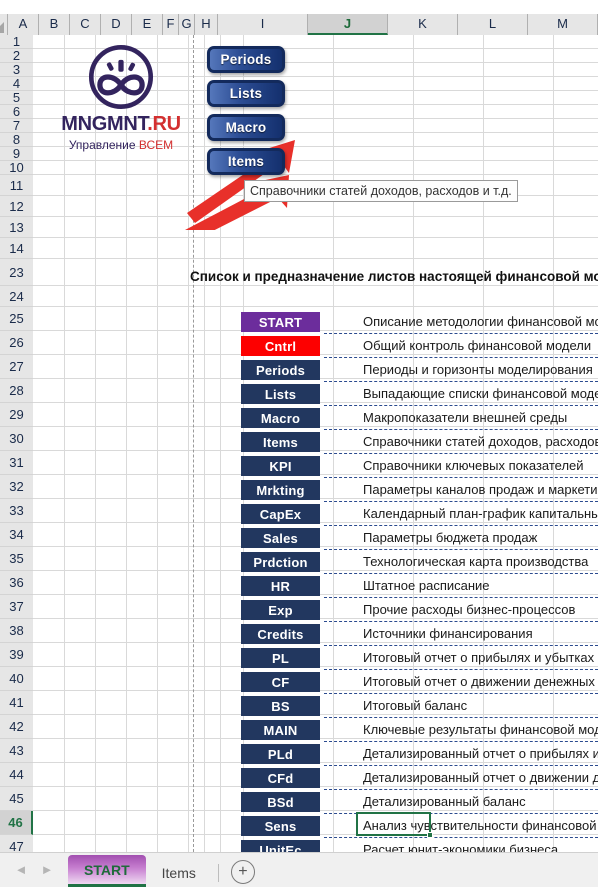  What do you see at coordinates (16, 69) in the screenshot?
I see `row-header-3: 3` at bounding box center [16, 69].